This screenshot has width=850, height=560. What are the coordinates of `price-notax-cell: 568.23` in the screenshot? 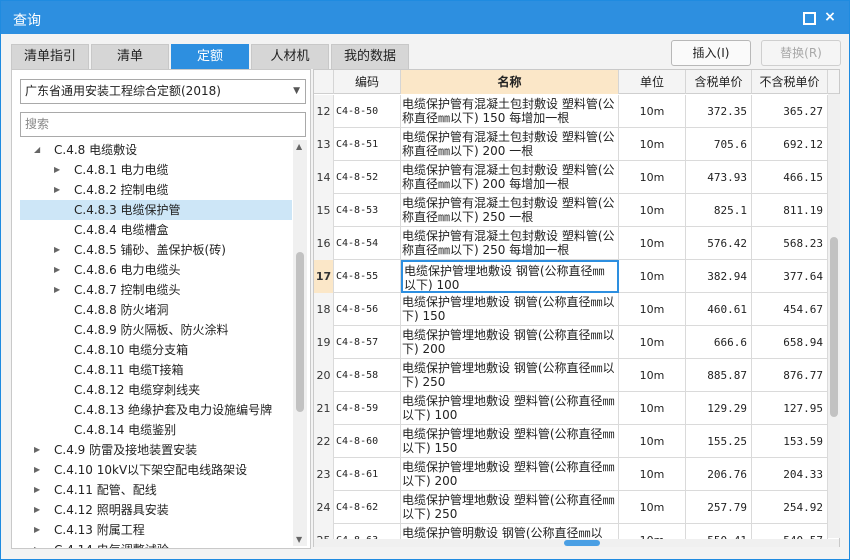 It's located at (790, 243).